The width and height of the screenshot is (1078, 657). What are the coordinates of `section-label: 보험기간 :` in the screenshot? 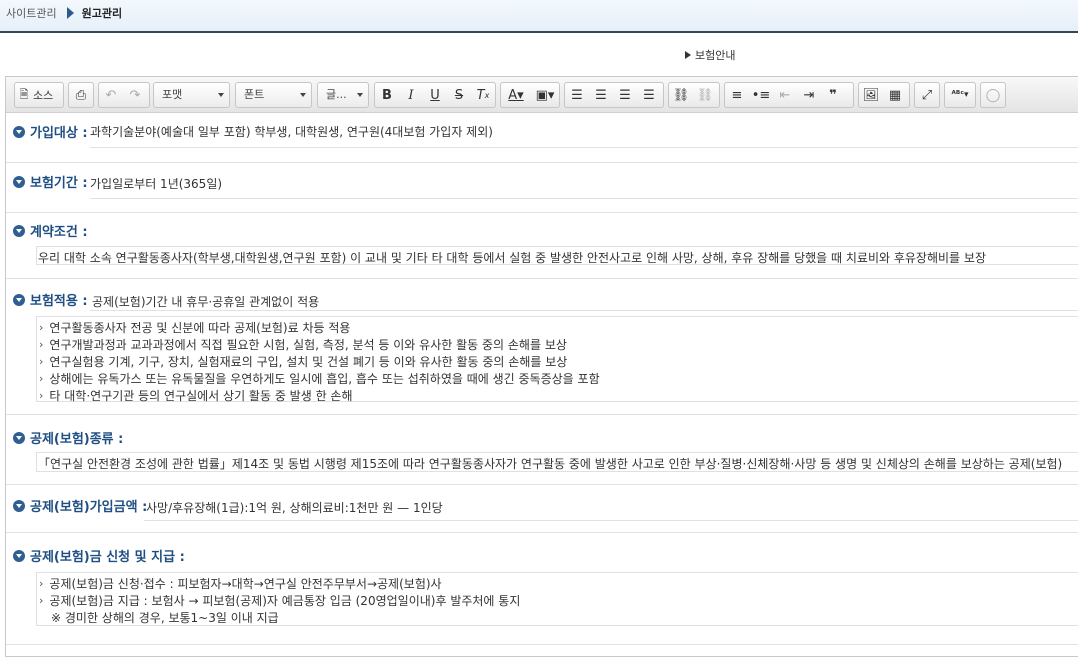 It's located at (59, 183).